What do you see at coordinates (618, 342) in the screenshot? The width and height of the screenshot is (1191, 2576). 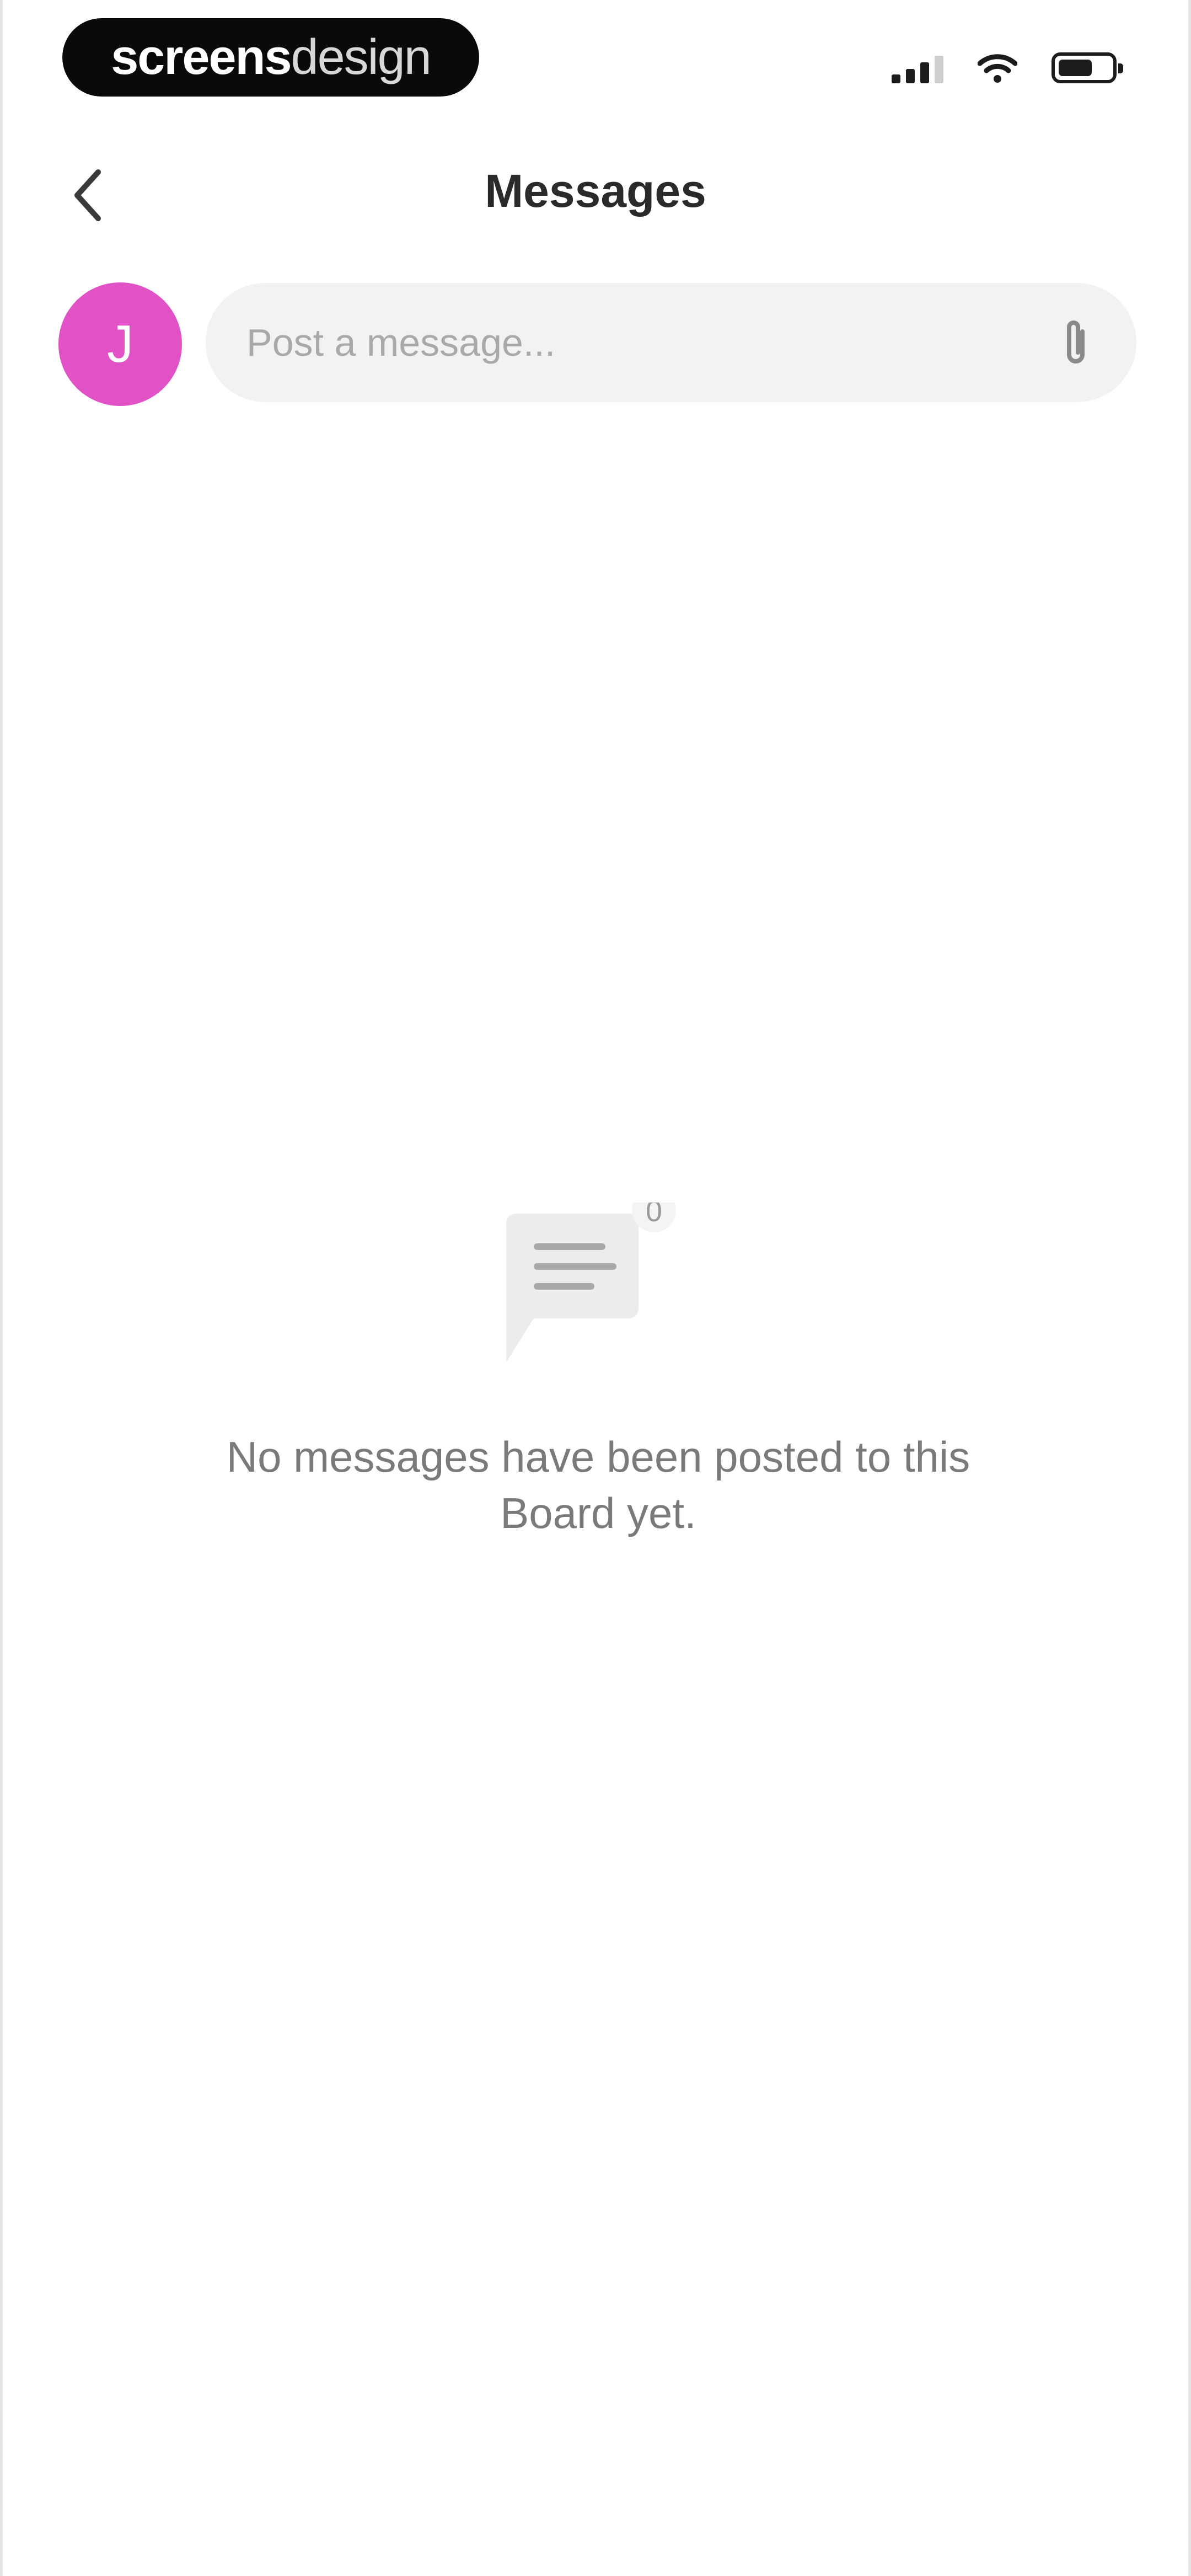 I see `message-input` at bounding box center [618, 342].